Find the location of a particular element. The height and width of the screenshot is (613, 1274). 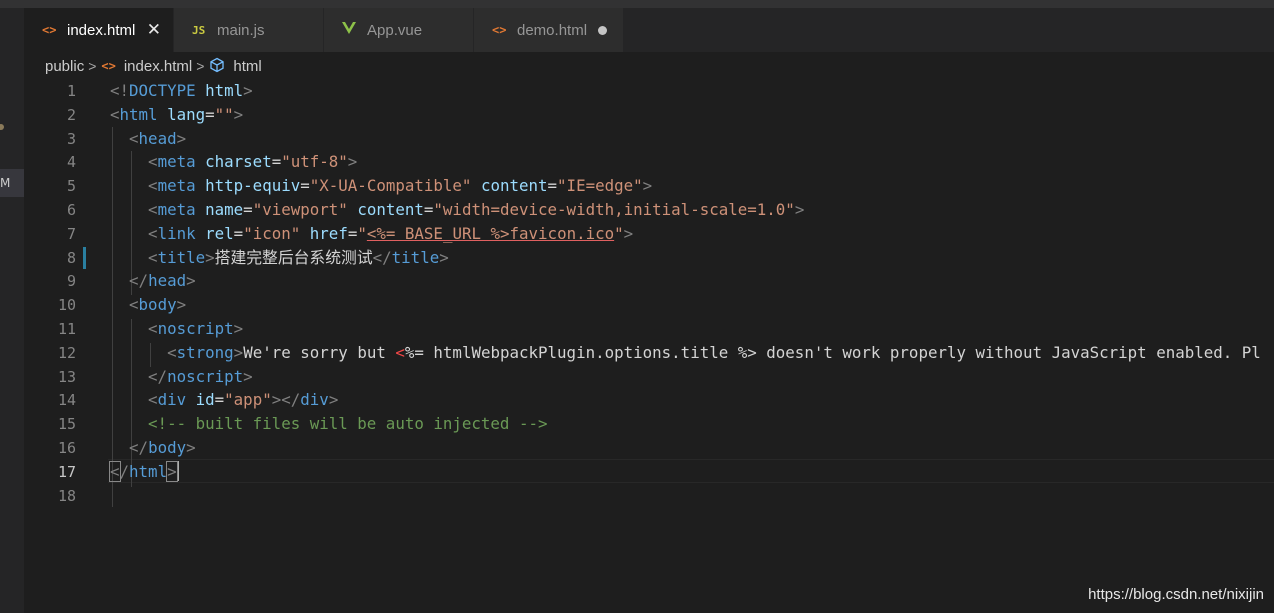

line-number: 8 is located at coordinates (71, 257).